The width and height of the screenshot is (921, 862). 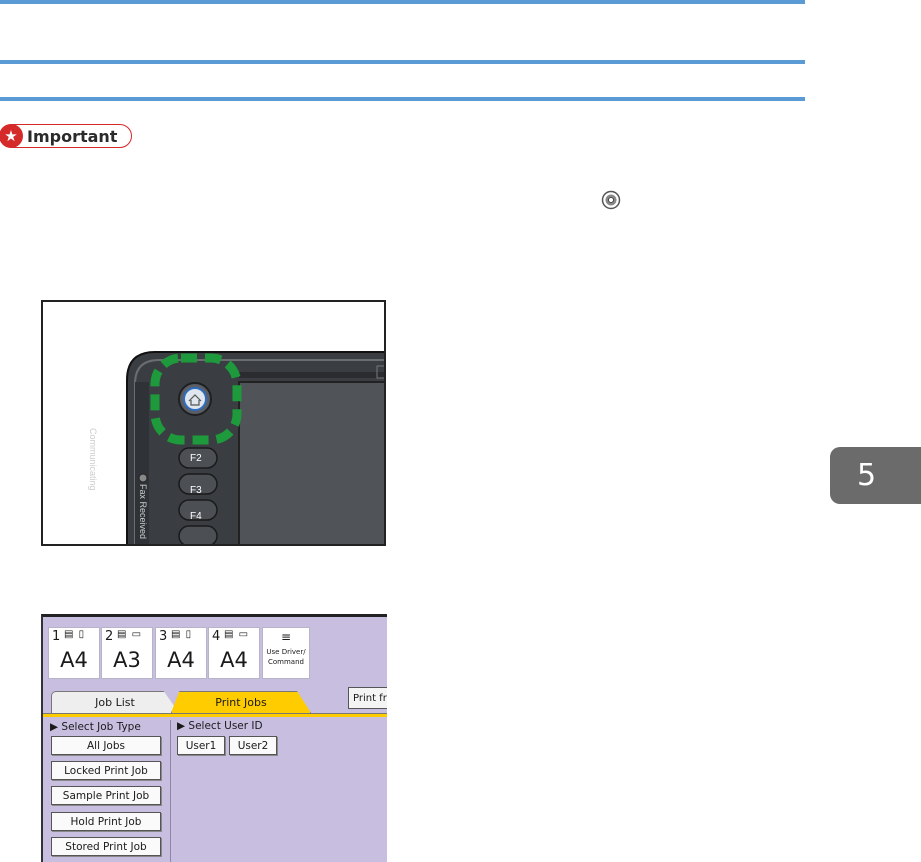 I want to click on f4-key-label: F4, so click(x=196, y=516).